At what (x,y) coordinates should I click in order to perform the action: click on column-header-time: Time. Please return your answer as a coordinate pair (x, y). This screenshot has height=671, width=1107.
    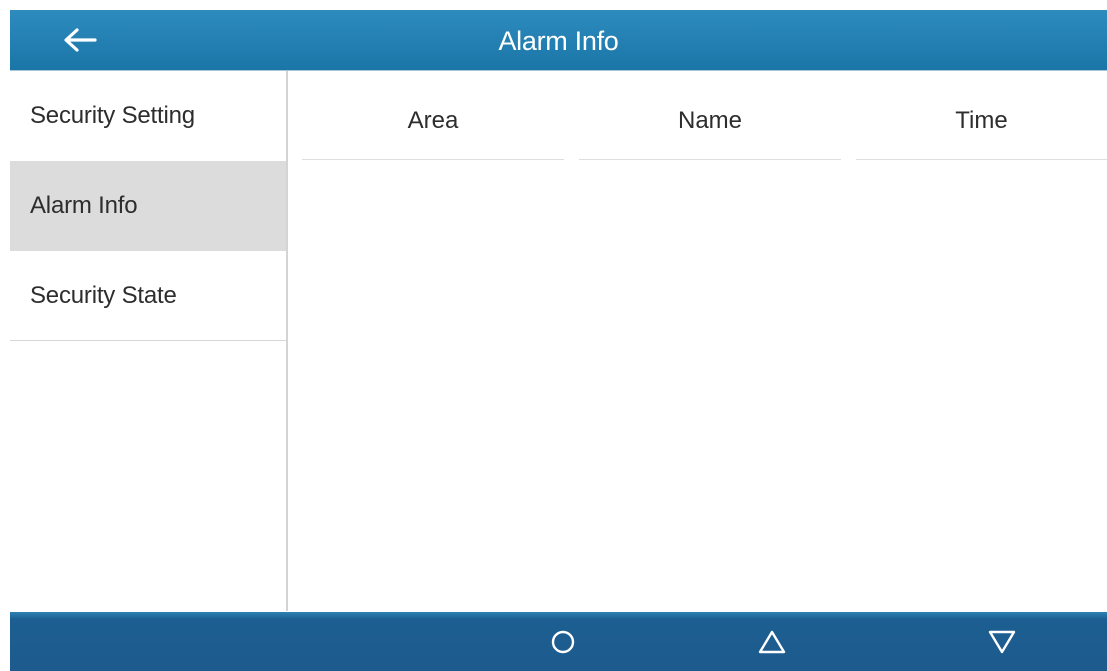
    Looking at the image, I should click on (981, 120).